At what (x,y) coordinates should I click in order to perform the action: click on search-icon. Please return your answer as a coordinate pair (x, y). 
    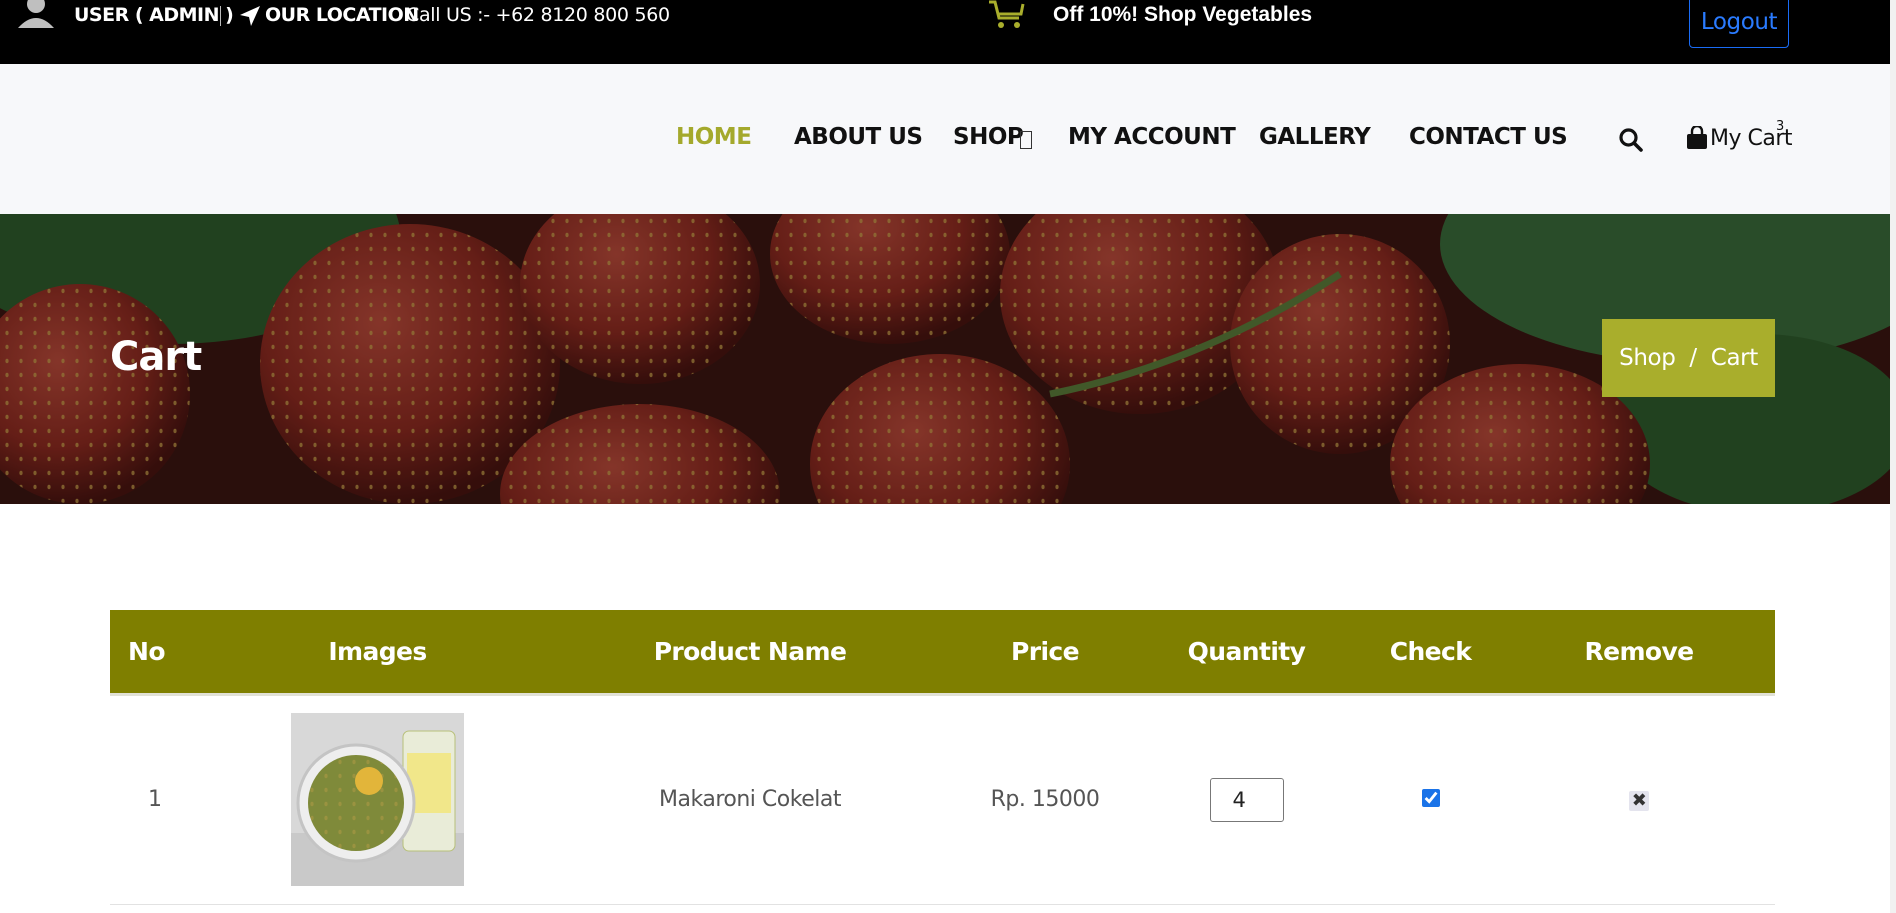
    Looking at the image, I should click on (1631, 140).